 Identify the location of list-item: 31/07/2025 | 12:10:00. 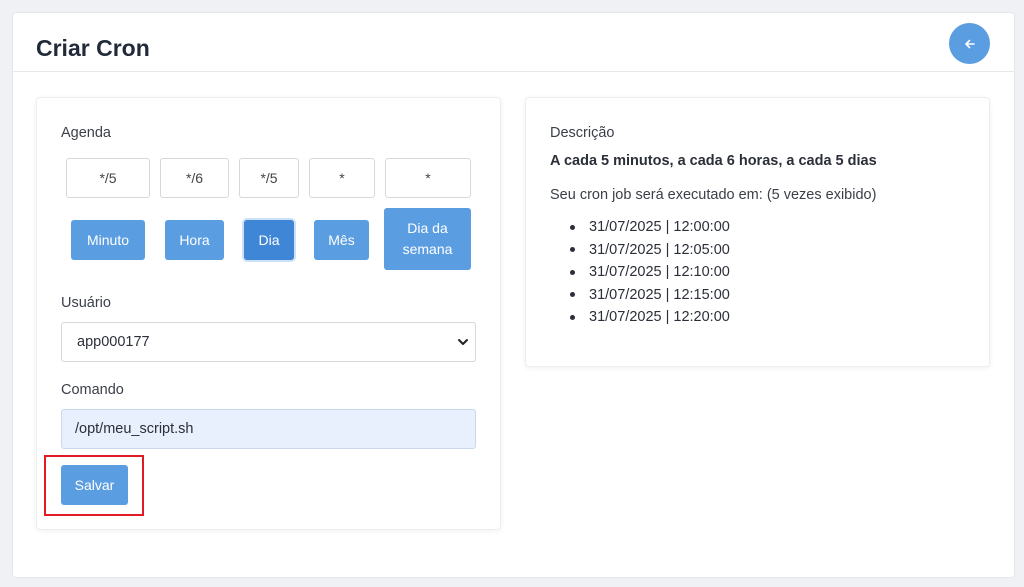
(650, 272).